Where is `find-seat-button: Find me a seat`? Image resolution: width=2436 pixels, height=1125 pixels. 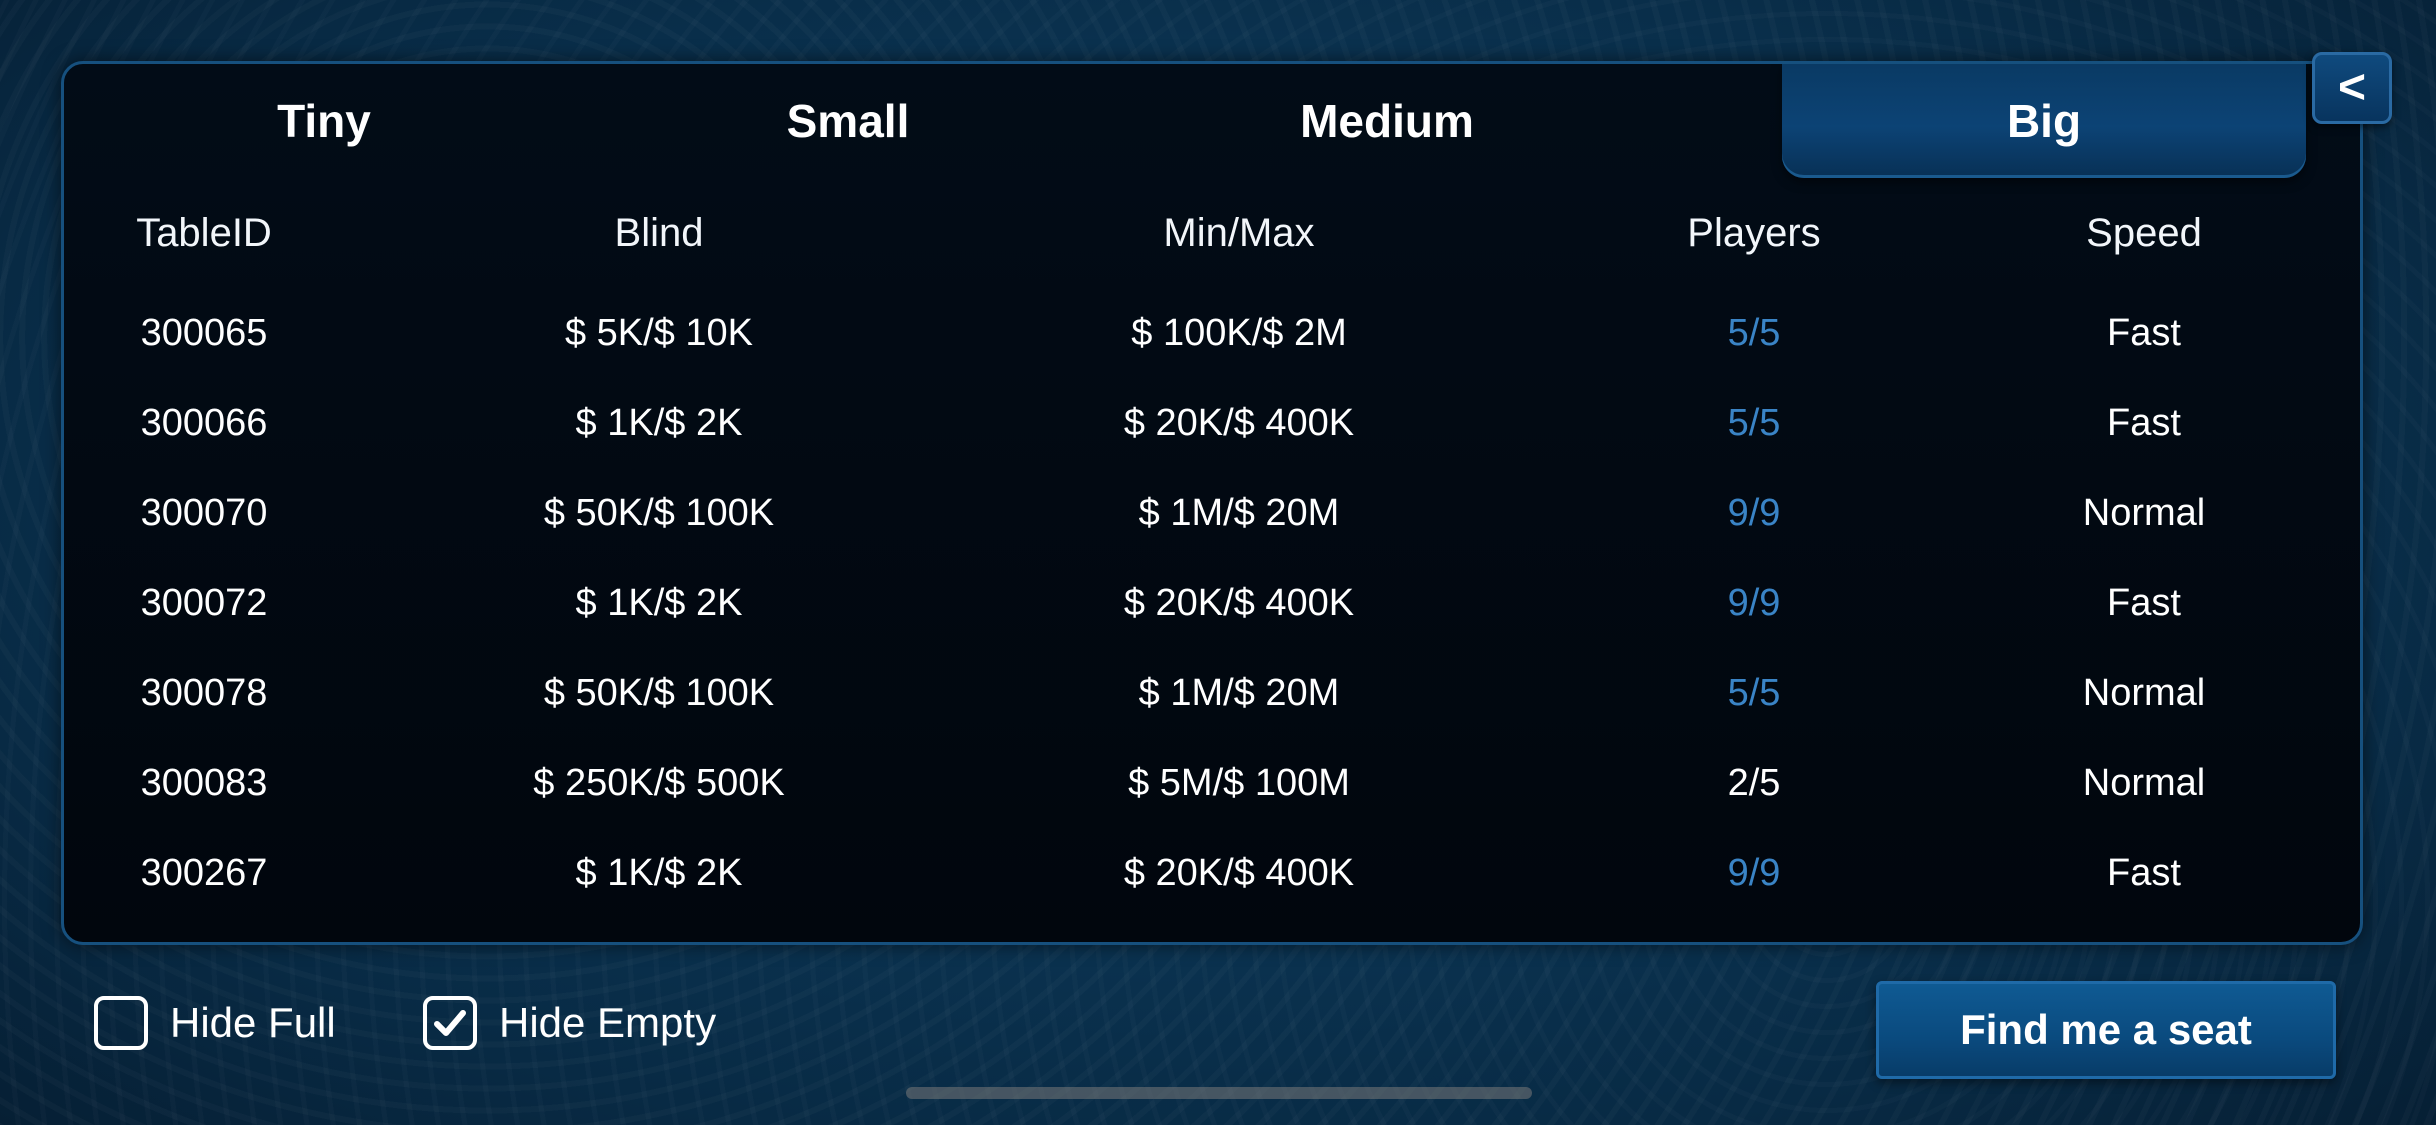 find-seat-button: Find me a seat is located at coordinates (2106, 1030).